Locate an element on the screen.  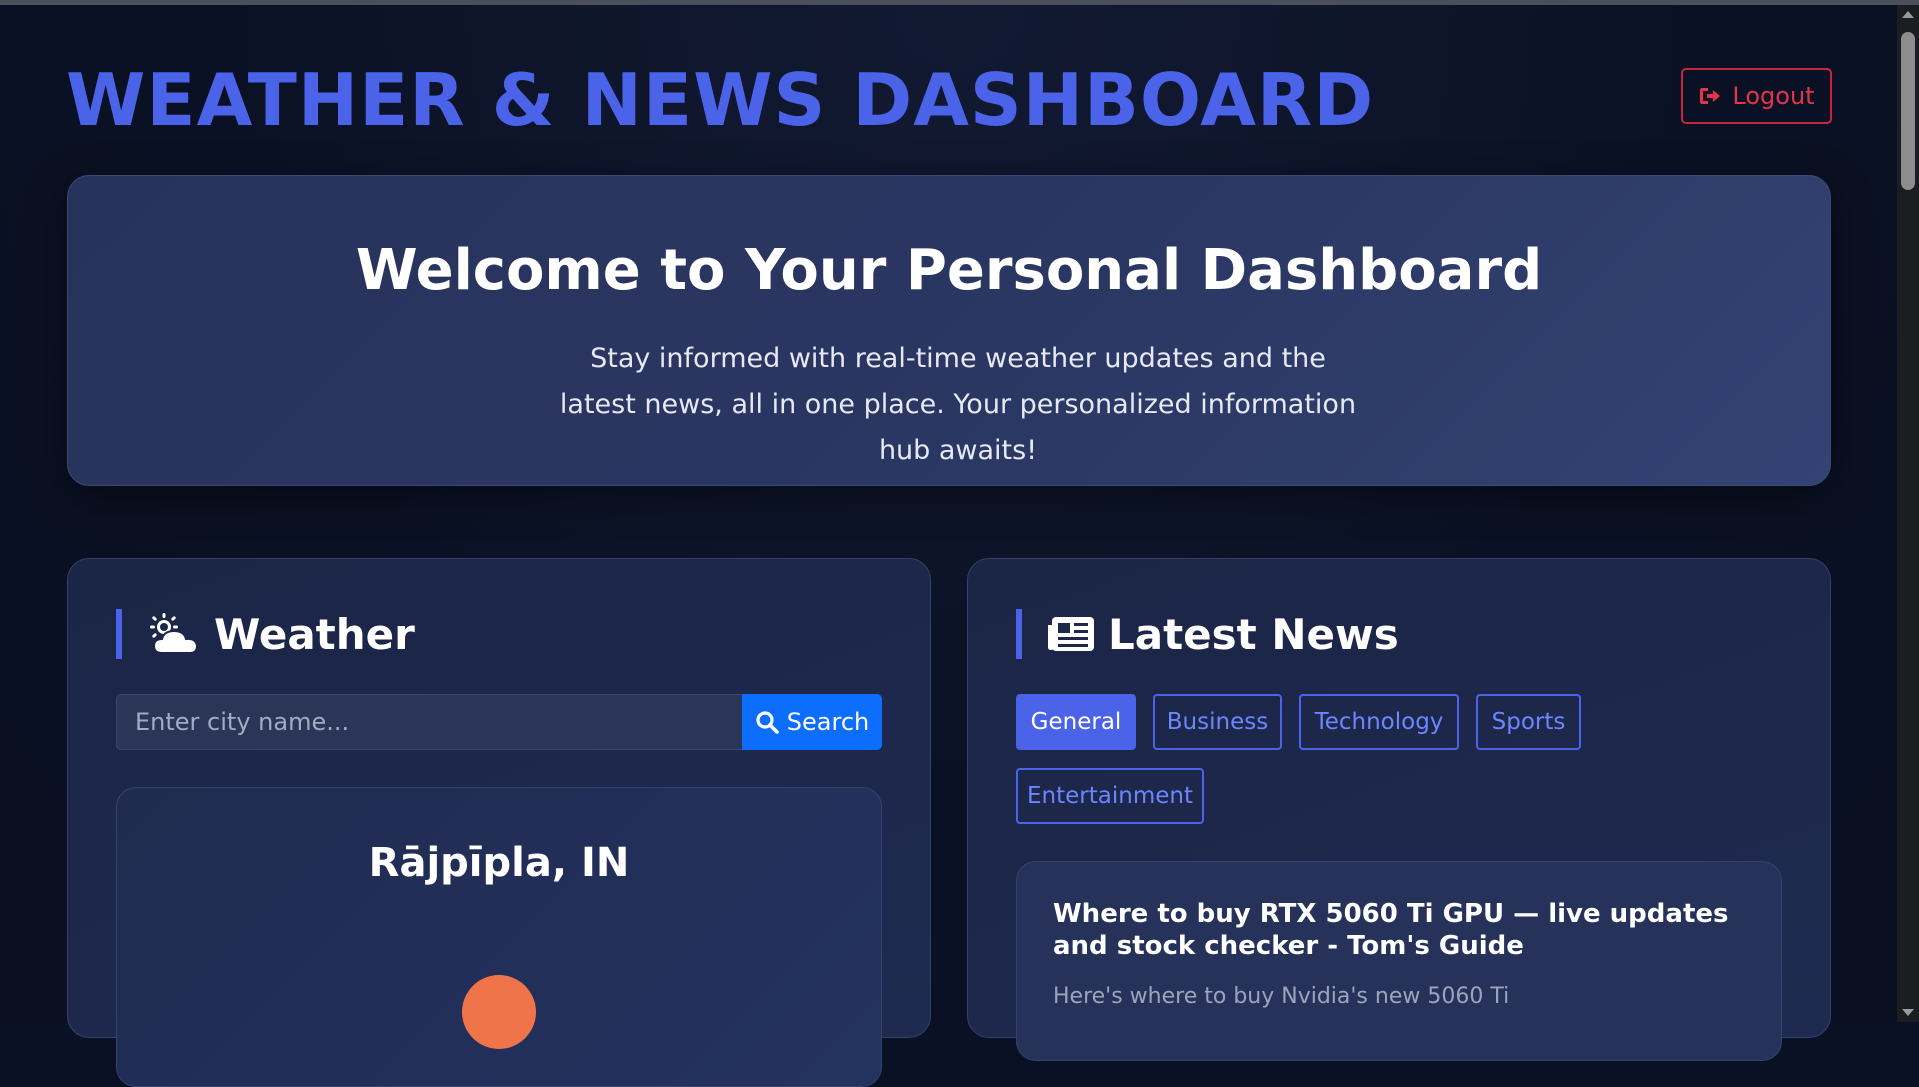
sun-icon is located at coordinates (499, 1012).